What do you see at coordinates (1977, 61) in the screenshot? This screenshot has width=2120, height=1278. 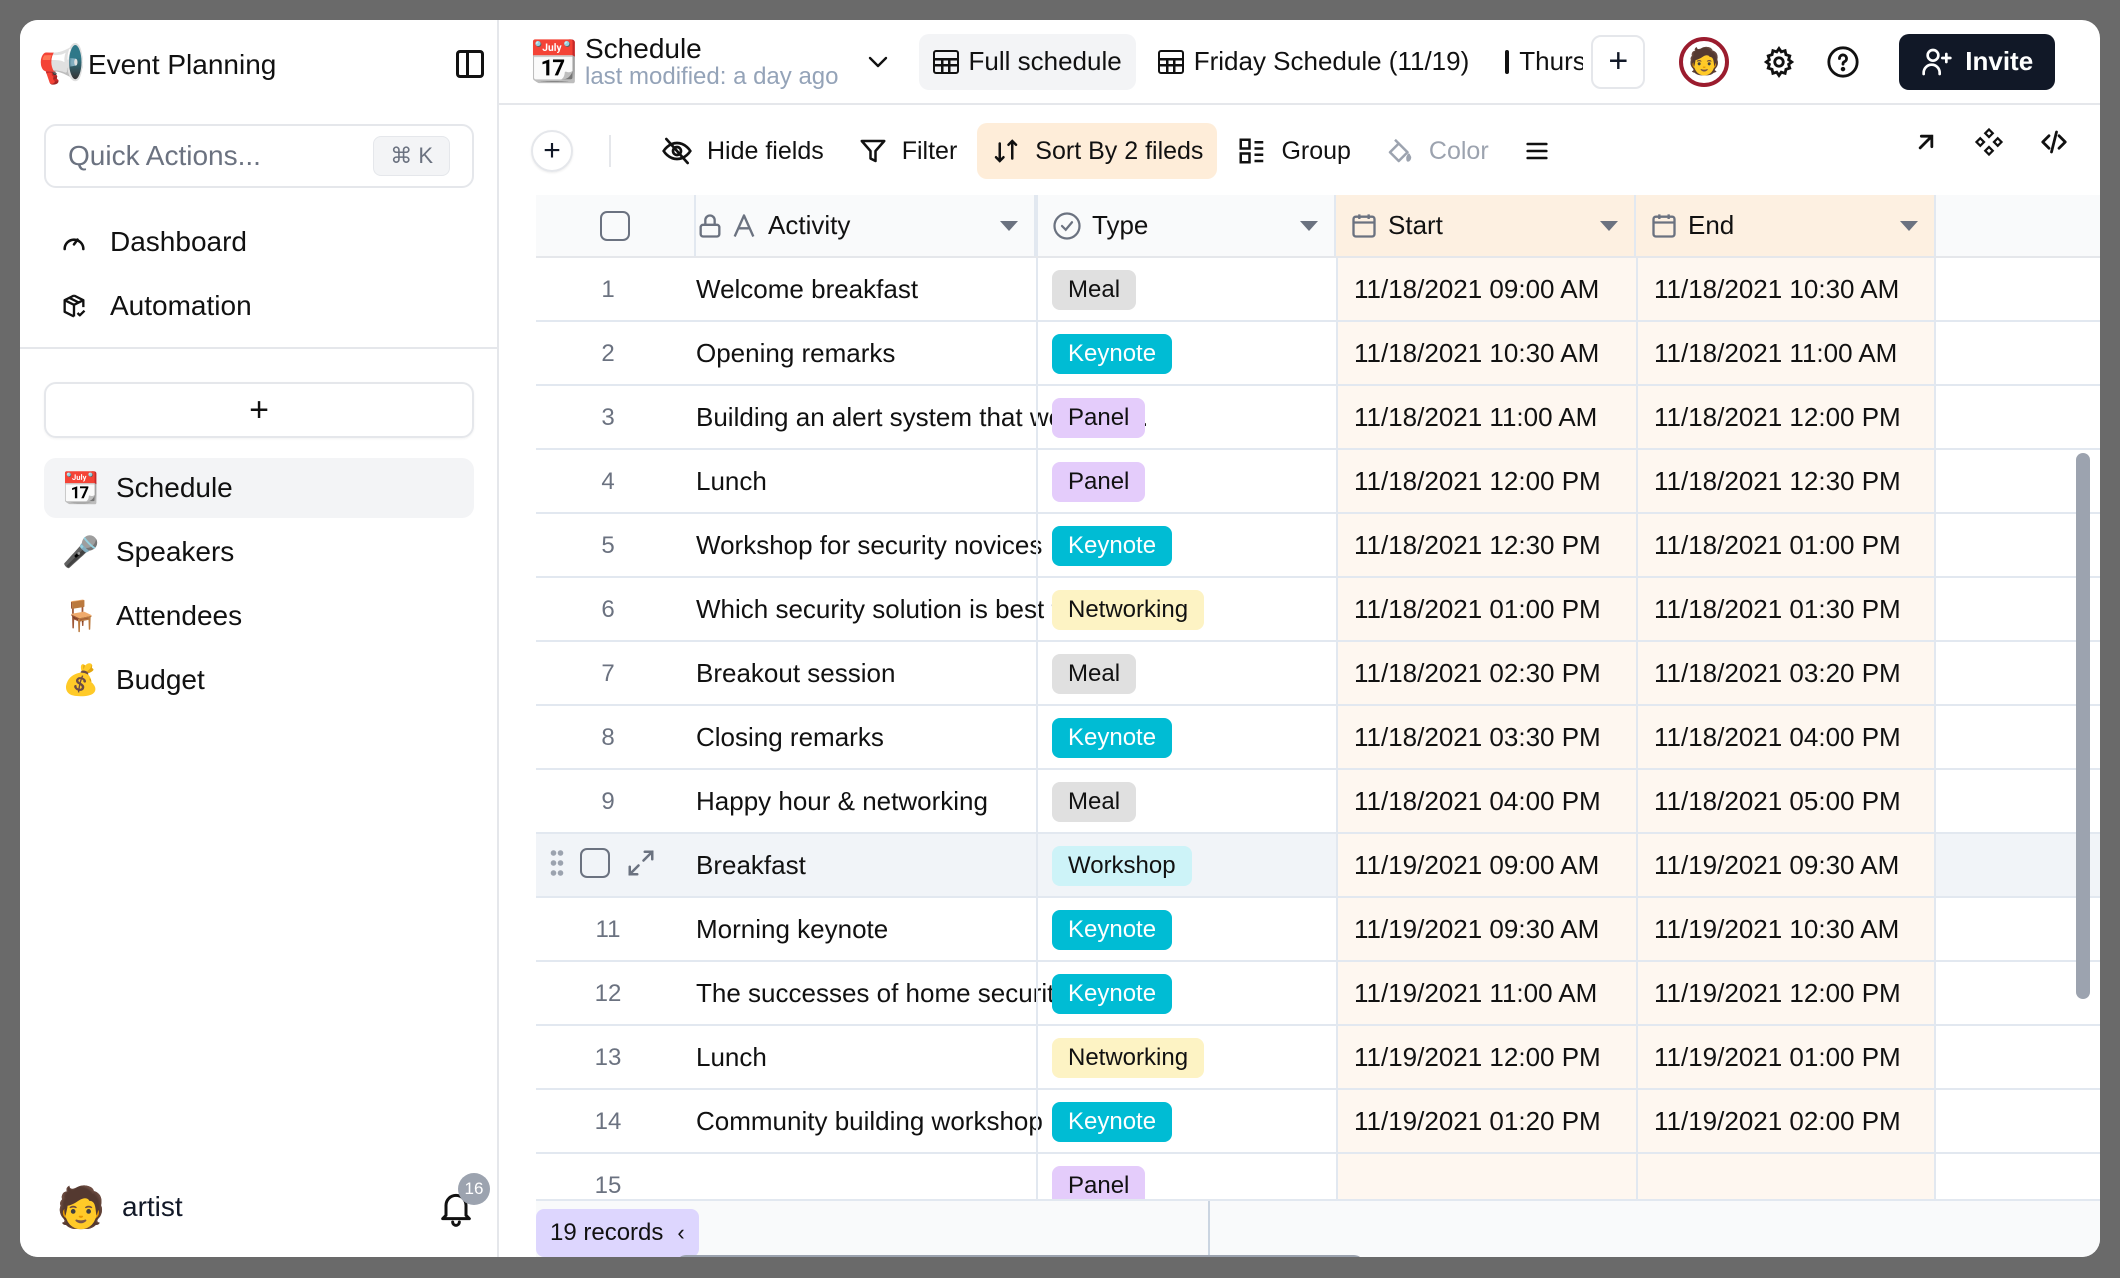 I see `invite-button: Invite` at bounding box center [1977, 61].